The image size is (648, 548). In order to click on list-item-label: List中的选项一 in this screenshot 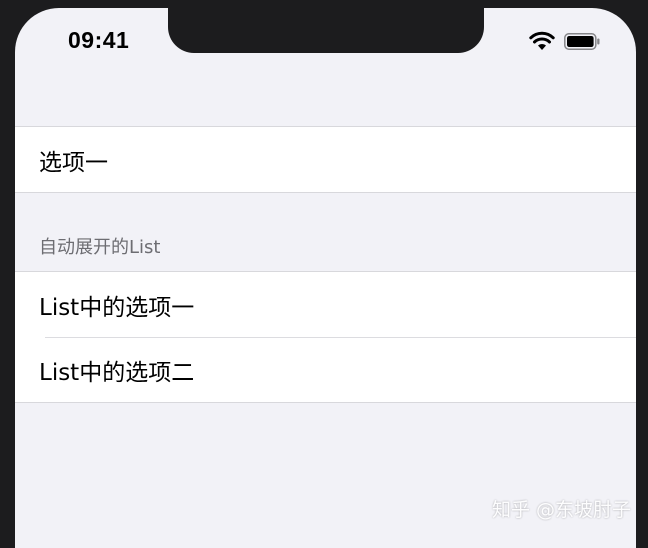, I will do `click(117, 307)`.